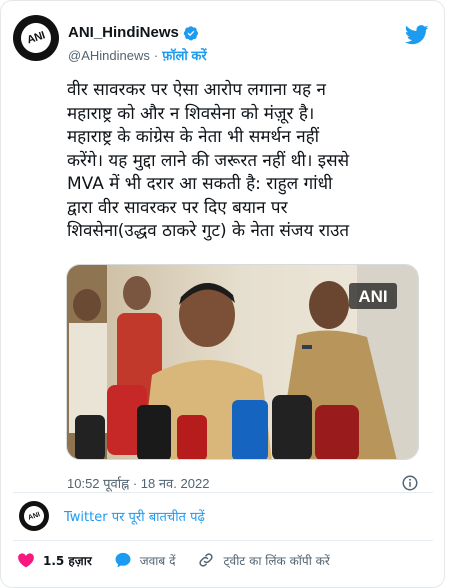 The height and width of the screenshot is (588, 457). What do you see at coordinates (184, 55) in the screenshot?
I see `follow-button: फ़ॉलो करें` at bounding box center [184, 55].